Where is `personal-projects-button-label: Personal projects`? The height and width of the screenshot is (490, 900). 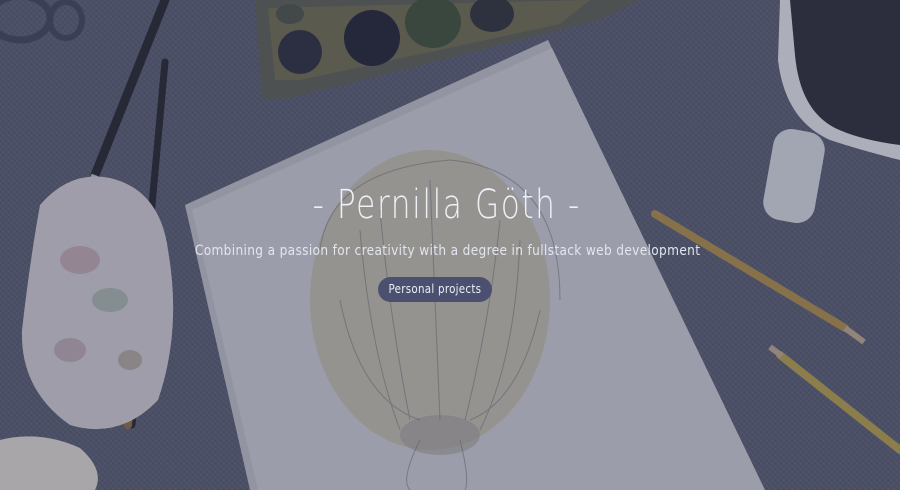
personal-projects-button-label: Personal projects is located at coordinates (435, 289).